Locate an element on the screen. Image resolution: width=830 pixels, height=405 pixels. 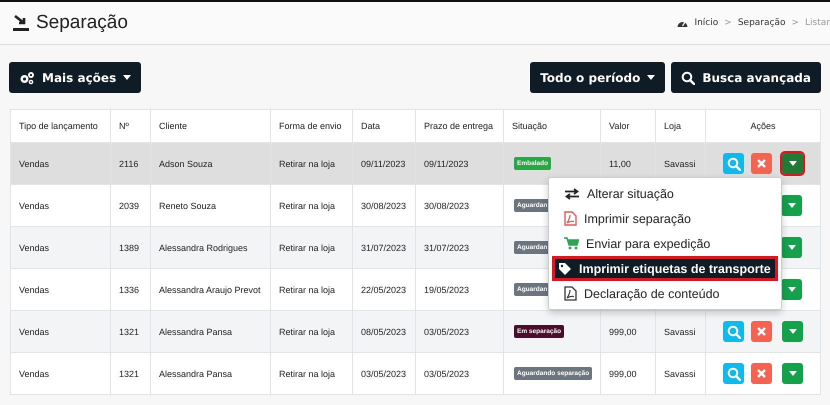
unload-icon is located at coordinates (21, 23).